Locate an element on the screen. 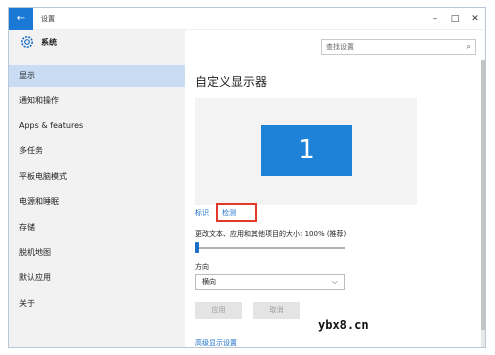 The image size is (495, 355). scale-slider-track is located at coordinates (271, 248).